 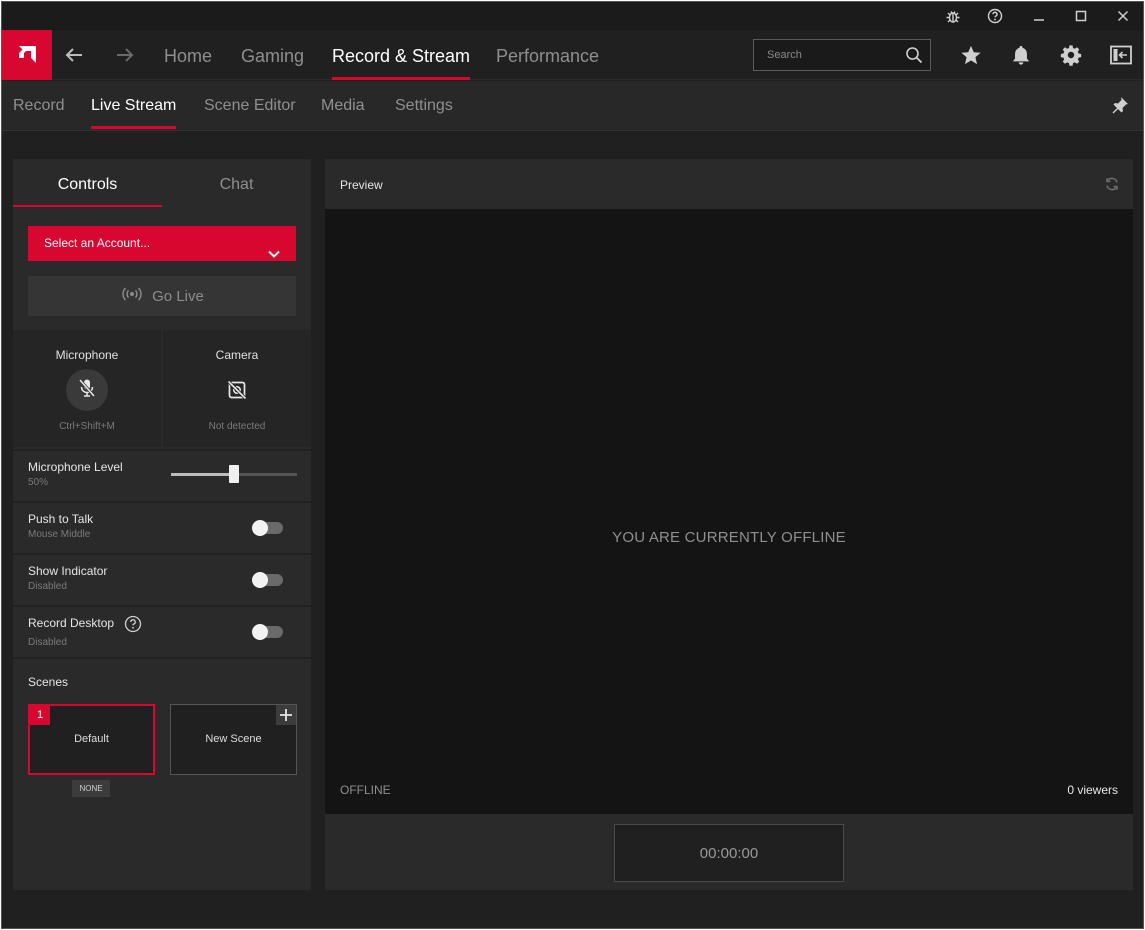 What do you see at coordinates (343, 106) in the screenshot?
I see `subnav-tab-media: Media` at bounding box center [343, 106].